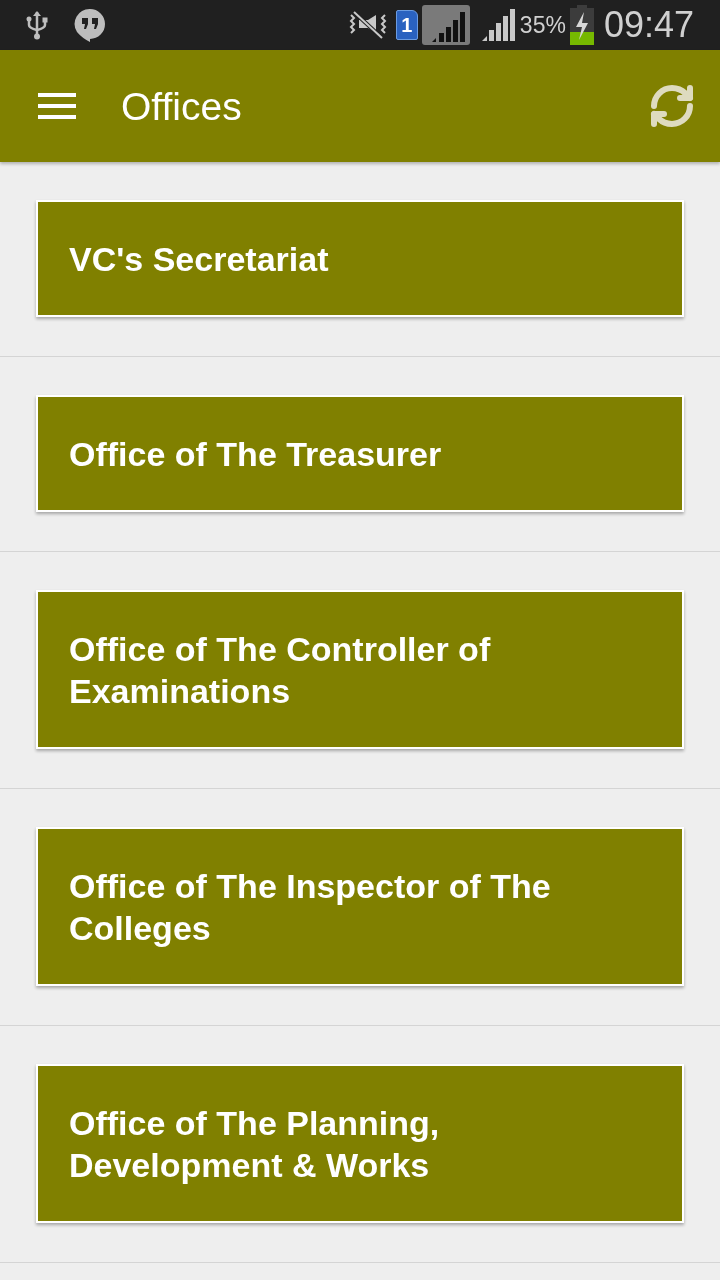 The height and width of the screenshot is (1280, 720). Describe the element at coordinates (581, 25) in the screenshot. I see `battery-charging-icon` at that location.